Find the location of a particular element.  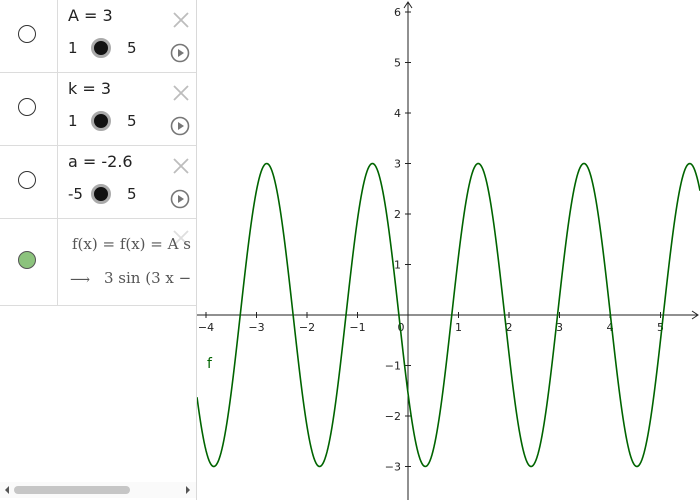

slider-definition: A = 3 is located at coordinates (90, 15).